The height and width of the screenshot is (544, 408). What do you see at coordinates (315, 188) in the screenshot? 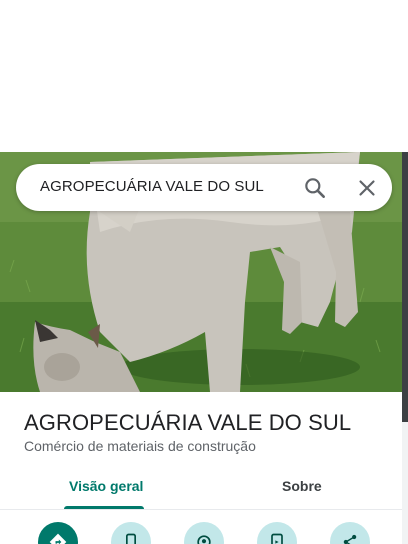
I see `search-icon` at bounding box center [315, 188].